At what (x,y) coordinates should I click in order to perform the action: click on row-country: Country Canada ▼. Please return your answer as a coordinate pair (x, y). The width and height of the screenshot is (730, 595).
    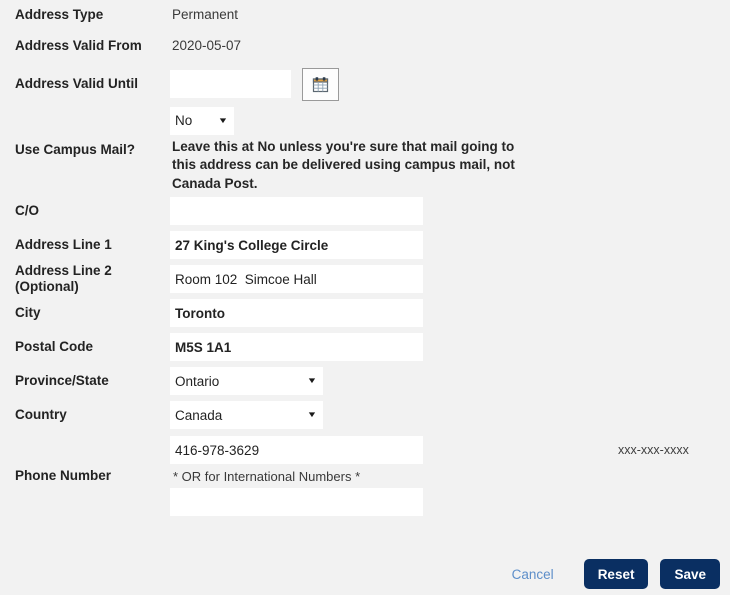
    Looking at the image, I should click on (365, 415).